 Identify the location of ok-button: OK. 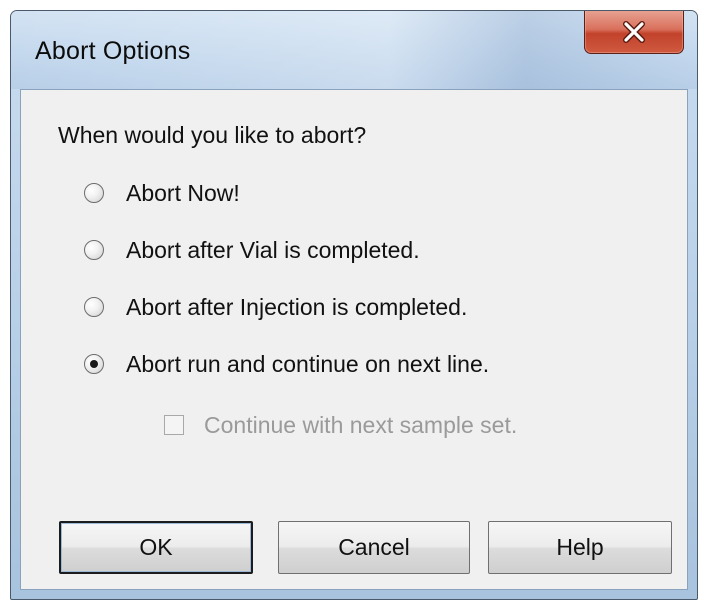
(156, 547).